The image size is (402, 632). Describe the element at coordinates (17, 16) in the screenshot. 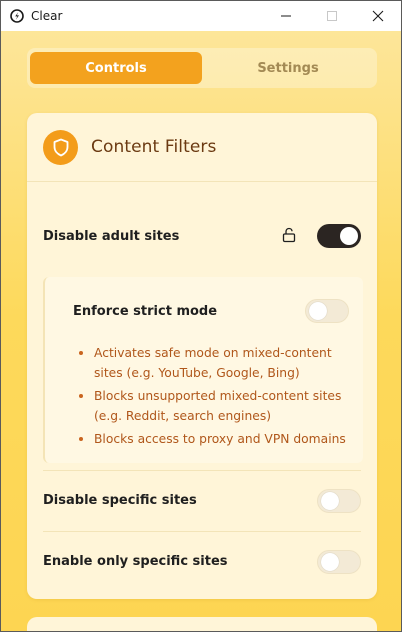

I see `app-logo-icon` at that location.